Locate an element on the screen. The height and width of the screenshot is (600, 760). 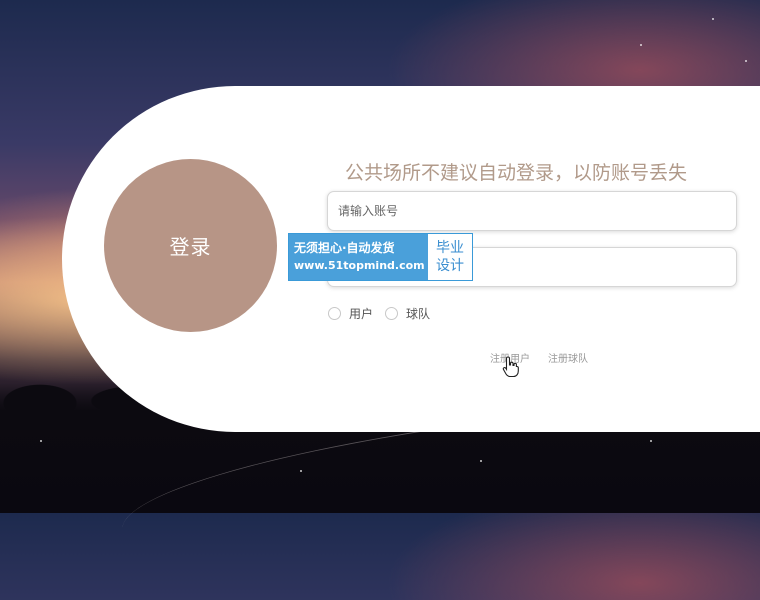
login-circle: 登录 is located at coordinates (190, 245).